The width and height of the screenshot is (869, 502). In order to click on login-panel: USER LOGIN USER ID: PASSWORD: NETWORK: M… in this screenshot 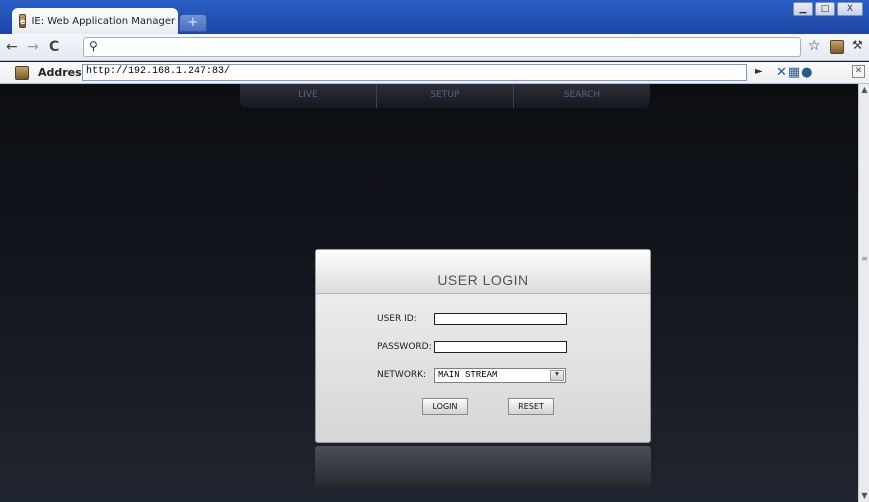, I will do `click(483, 346)`.